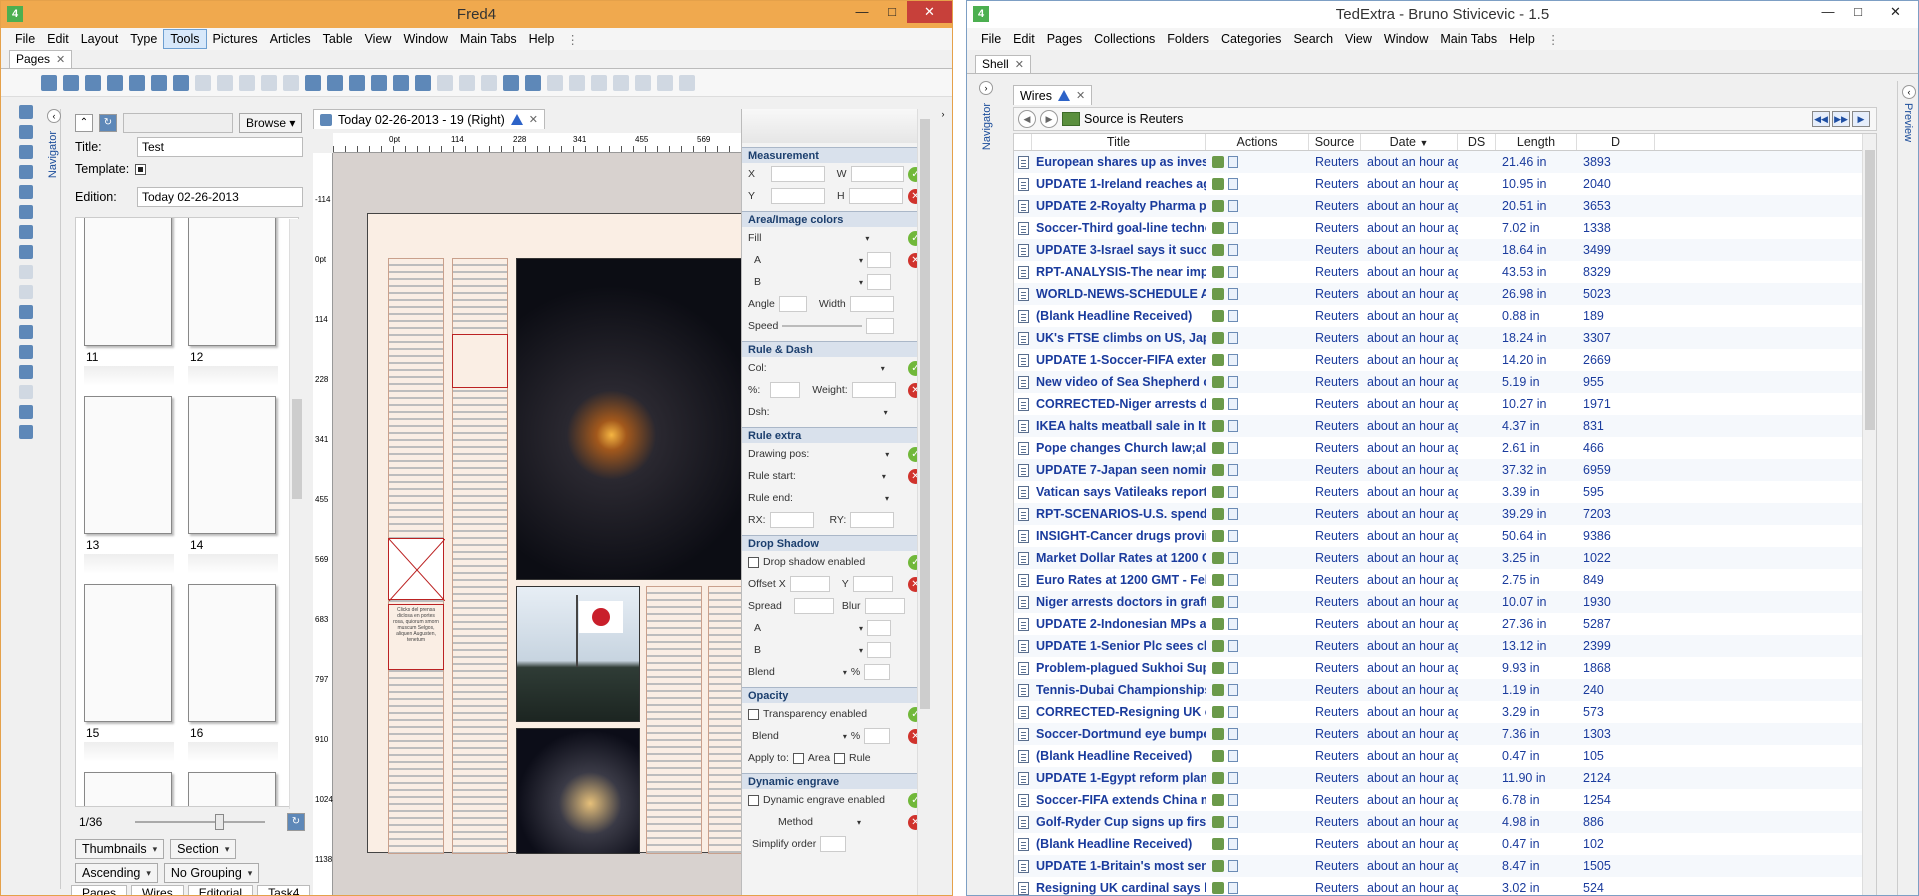  What do you see at coordinates (1821, 119) in the screenshot?
I see `first-page-button: ◀◀` at bounding box center [1821, 119].